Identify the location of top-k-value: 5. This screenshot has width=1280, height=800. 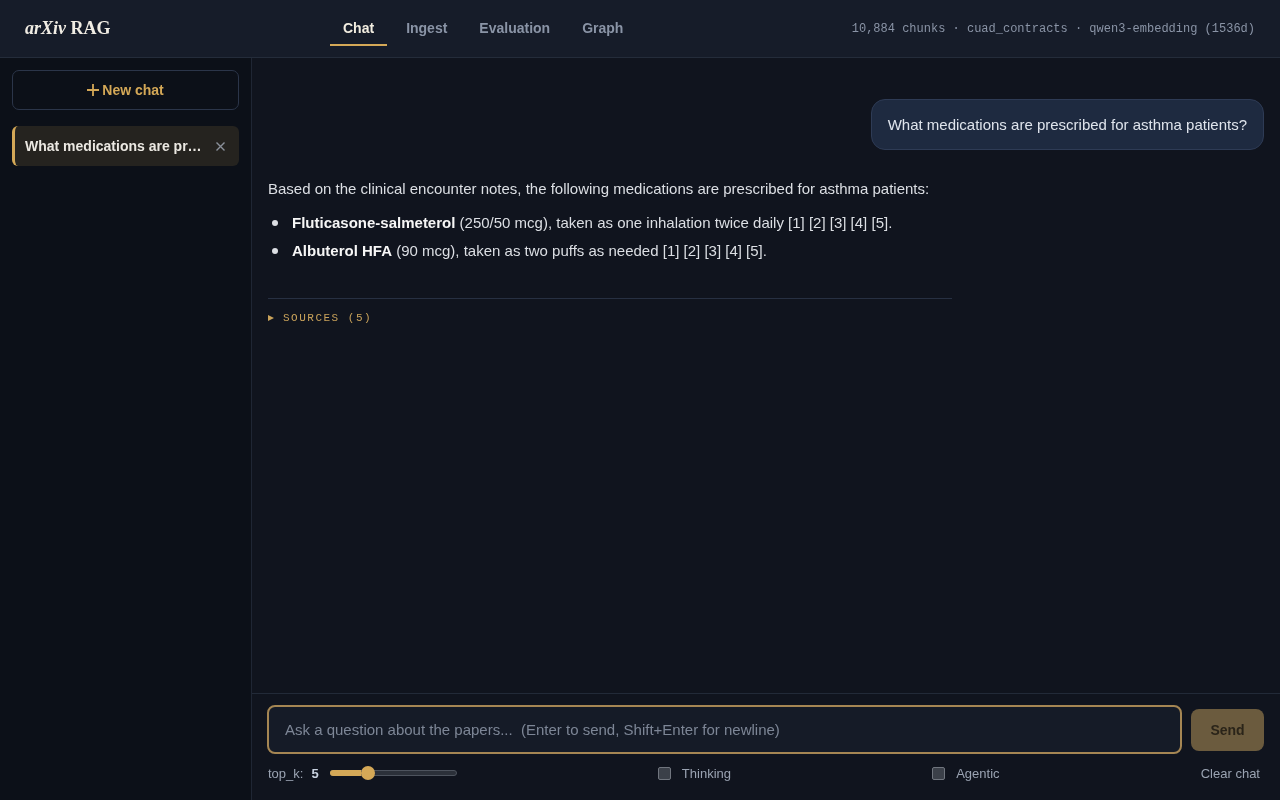
(315, 773).